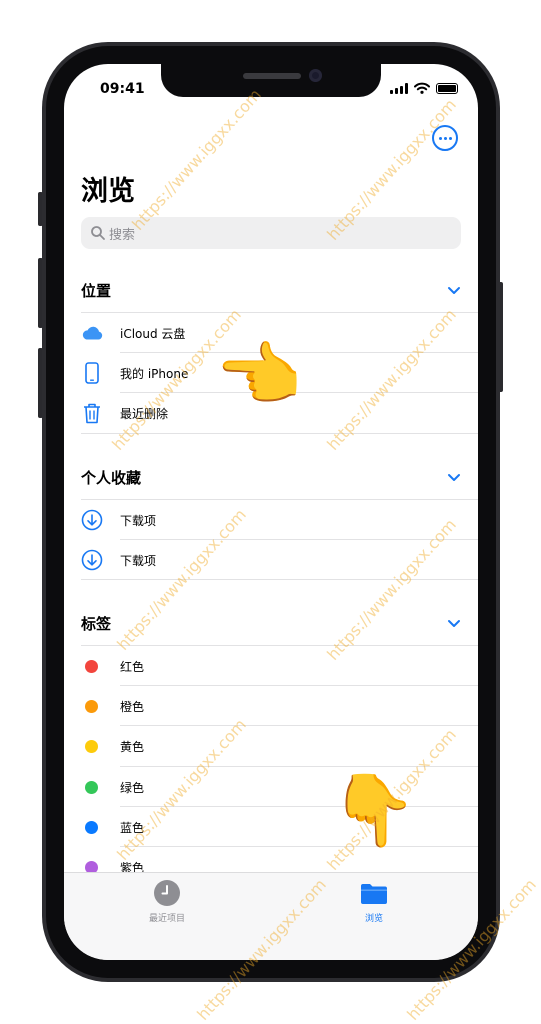 The width and height of the screenshot is (541, 1024). What do you see at coordinates (271, 233) in the screenshot?
I see `search-field: 搜索` at bounding box center [271, 233].